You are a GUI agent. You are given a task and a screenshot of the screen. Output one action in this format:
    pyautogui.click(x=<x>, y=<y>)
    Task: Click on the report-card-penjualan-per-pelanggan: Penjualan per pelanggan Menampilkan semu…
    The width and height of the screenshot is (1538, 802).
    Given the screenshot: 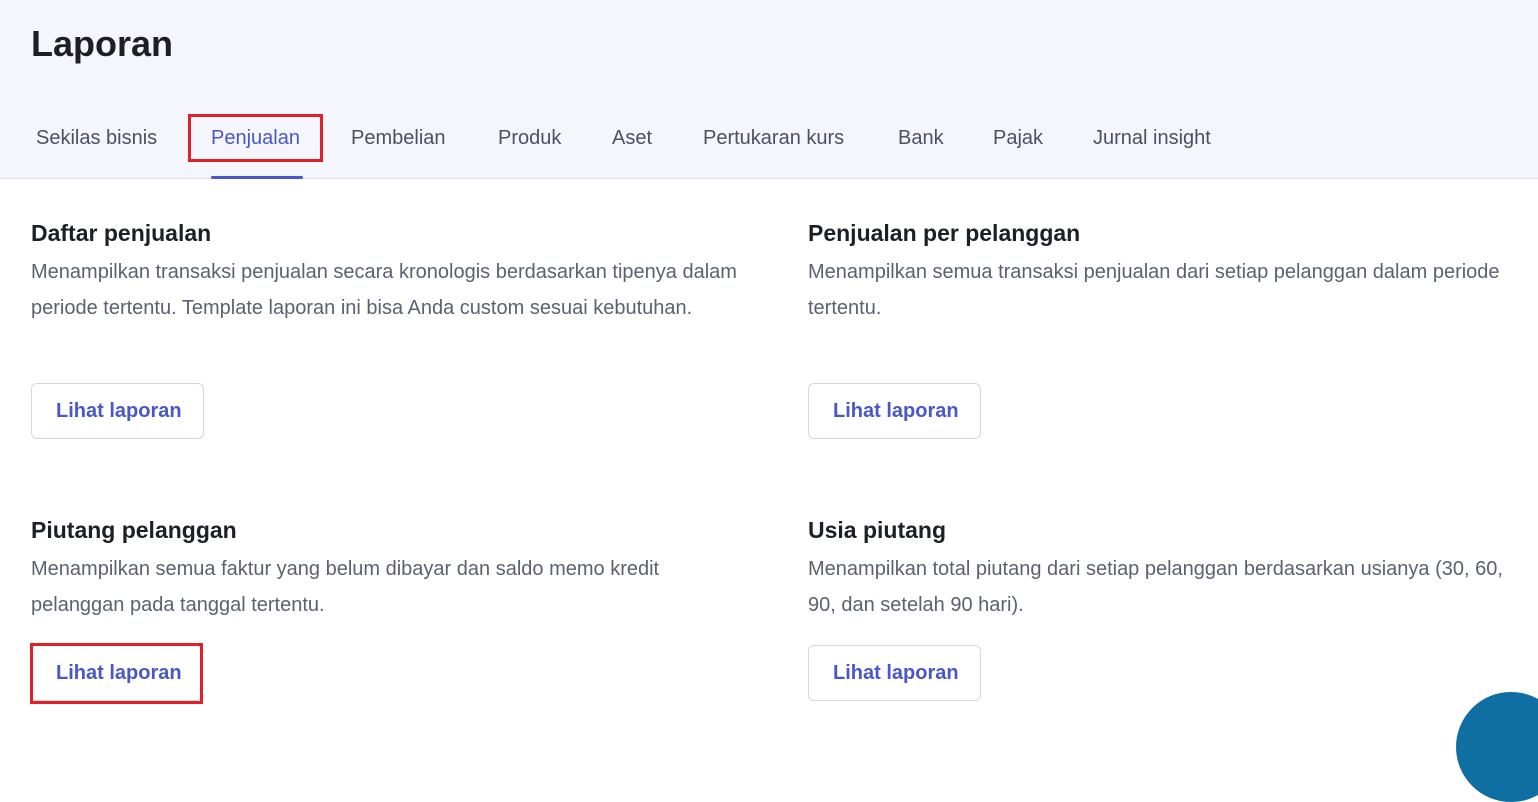 What is the action you would take?
    pyautogui.click(x=1168, y=272)
    